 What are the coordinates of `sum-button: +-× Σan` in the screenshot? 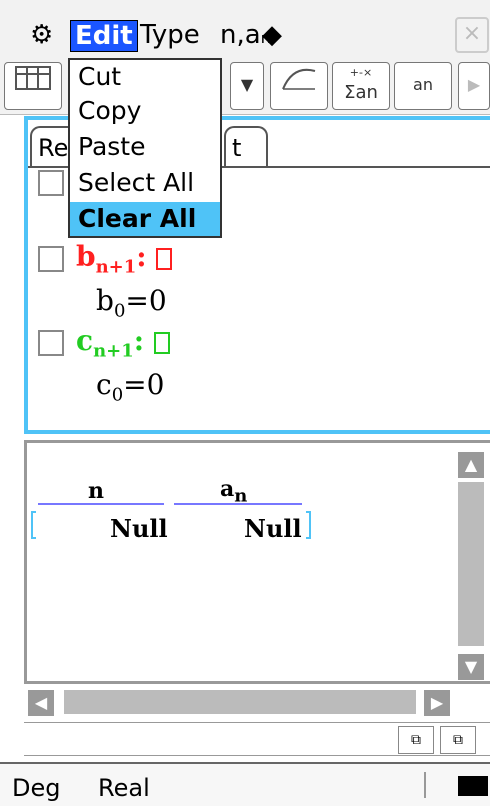 It's located at (361, 86).